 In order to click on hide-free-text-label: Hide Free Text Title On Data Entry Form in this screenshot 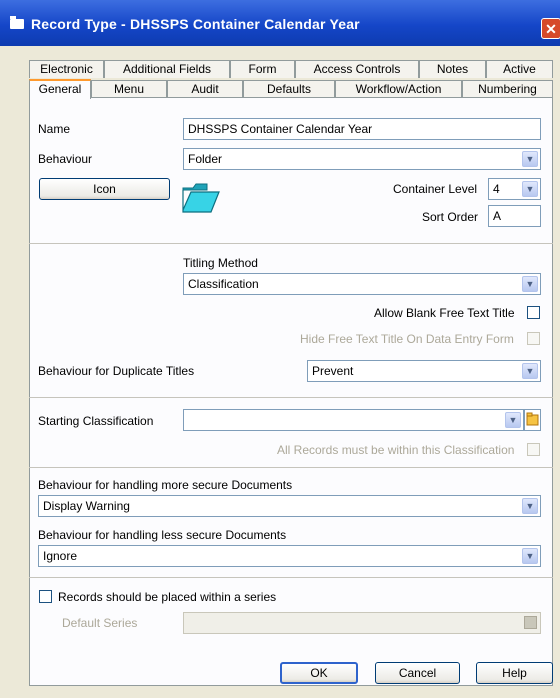, I will do `click(407, 339)`.